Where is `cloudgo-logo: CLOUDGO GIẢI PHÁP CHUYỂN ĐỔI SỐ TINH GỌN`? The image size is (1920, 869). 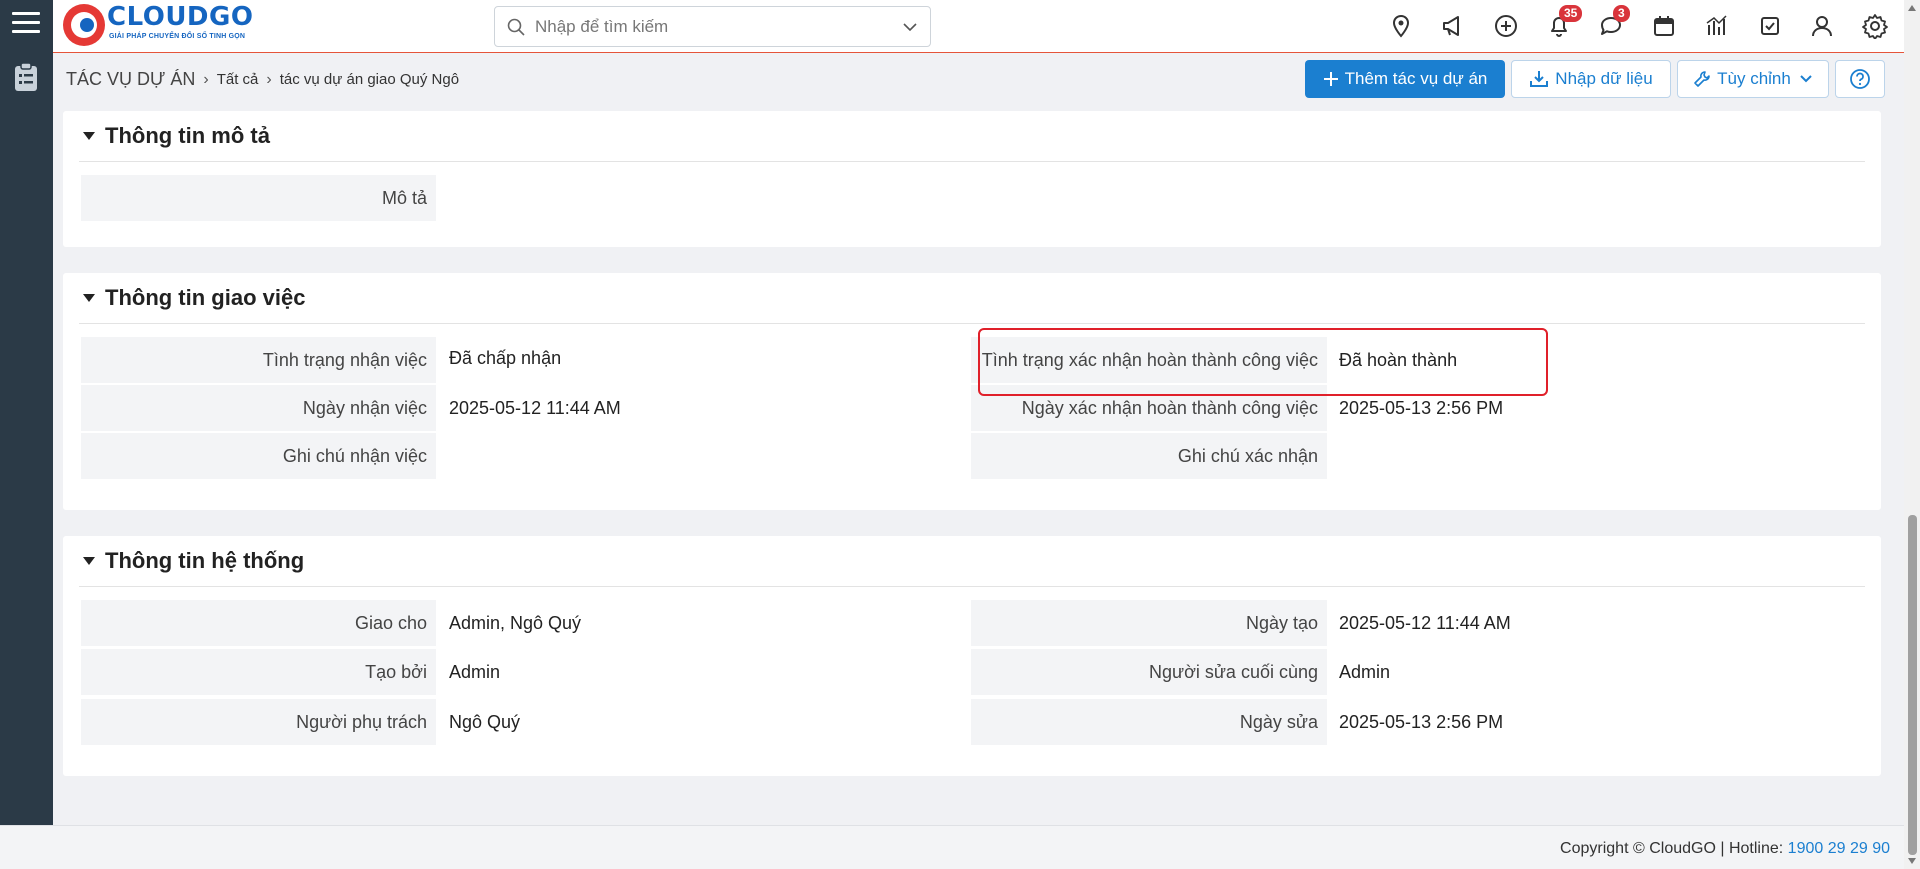 cloudgo-logo: CLOUDGO GIẢI PHÁP CHUYỂN ĐỔI SỐ TINH GỌN is located at coordinates (163, 24).